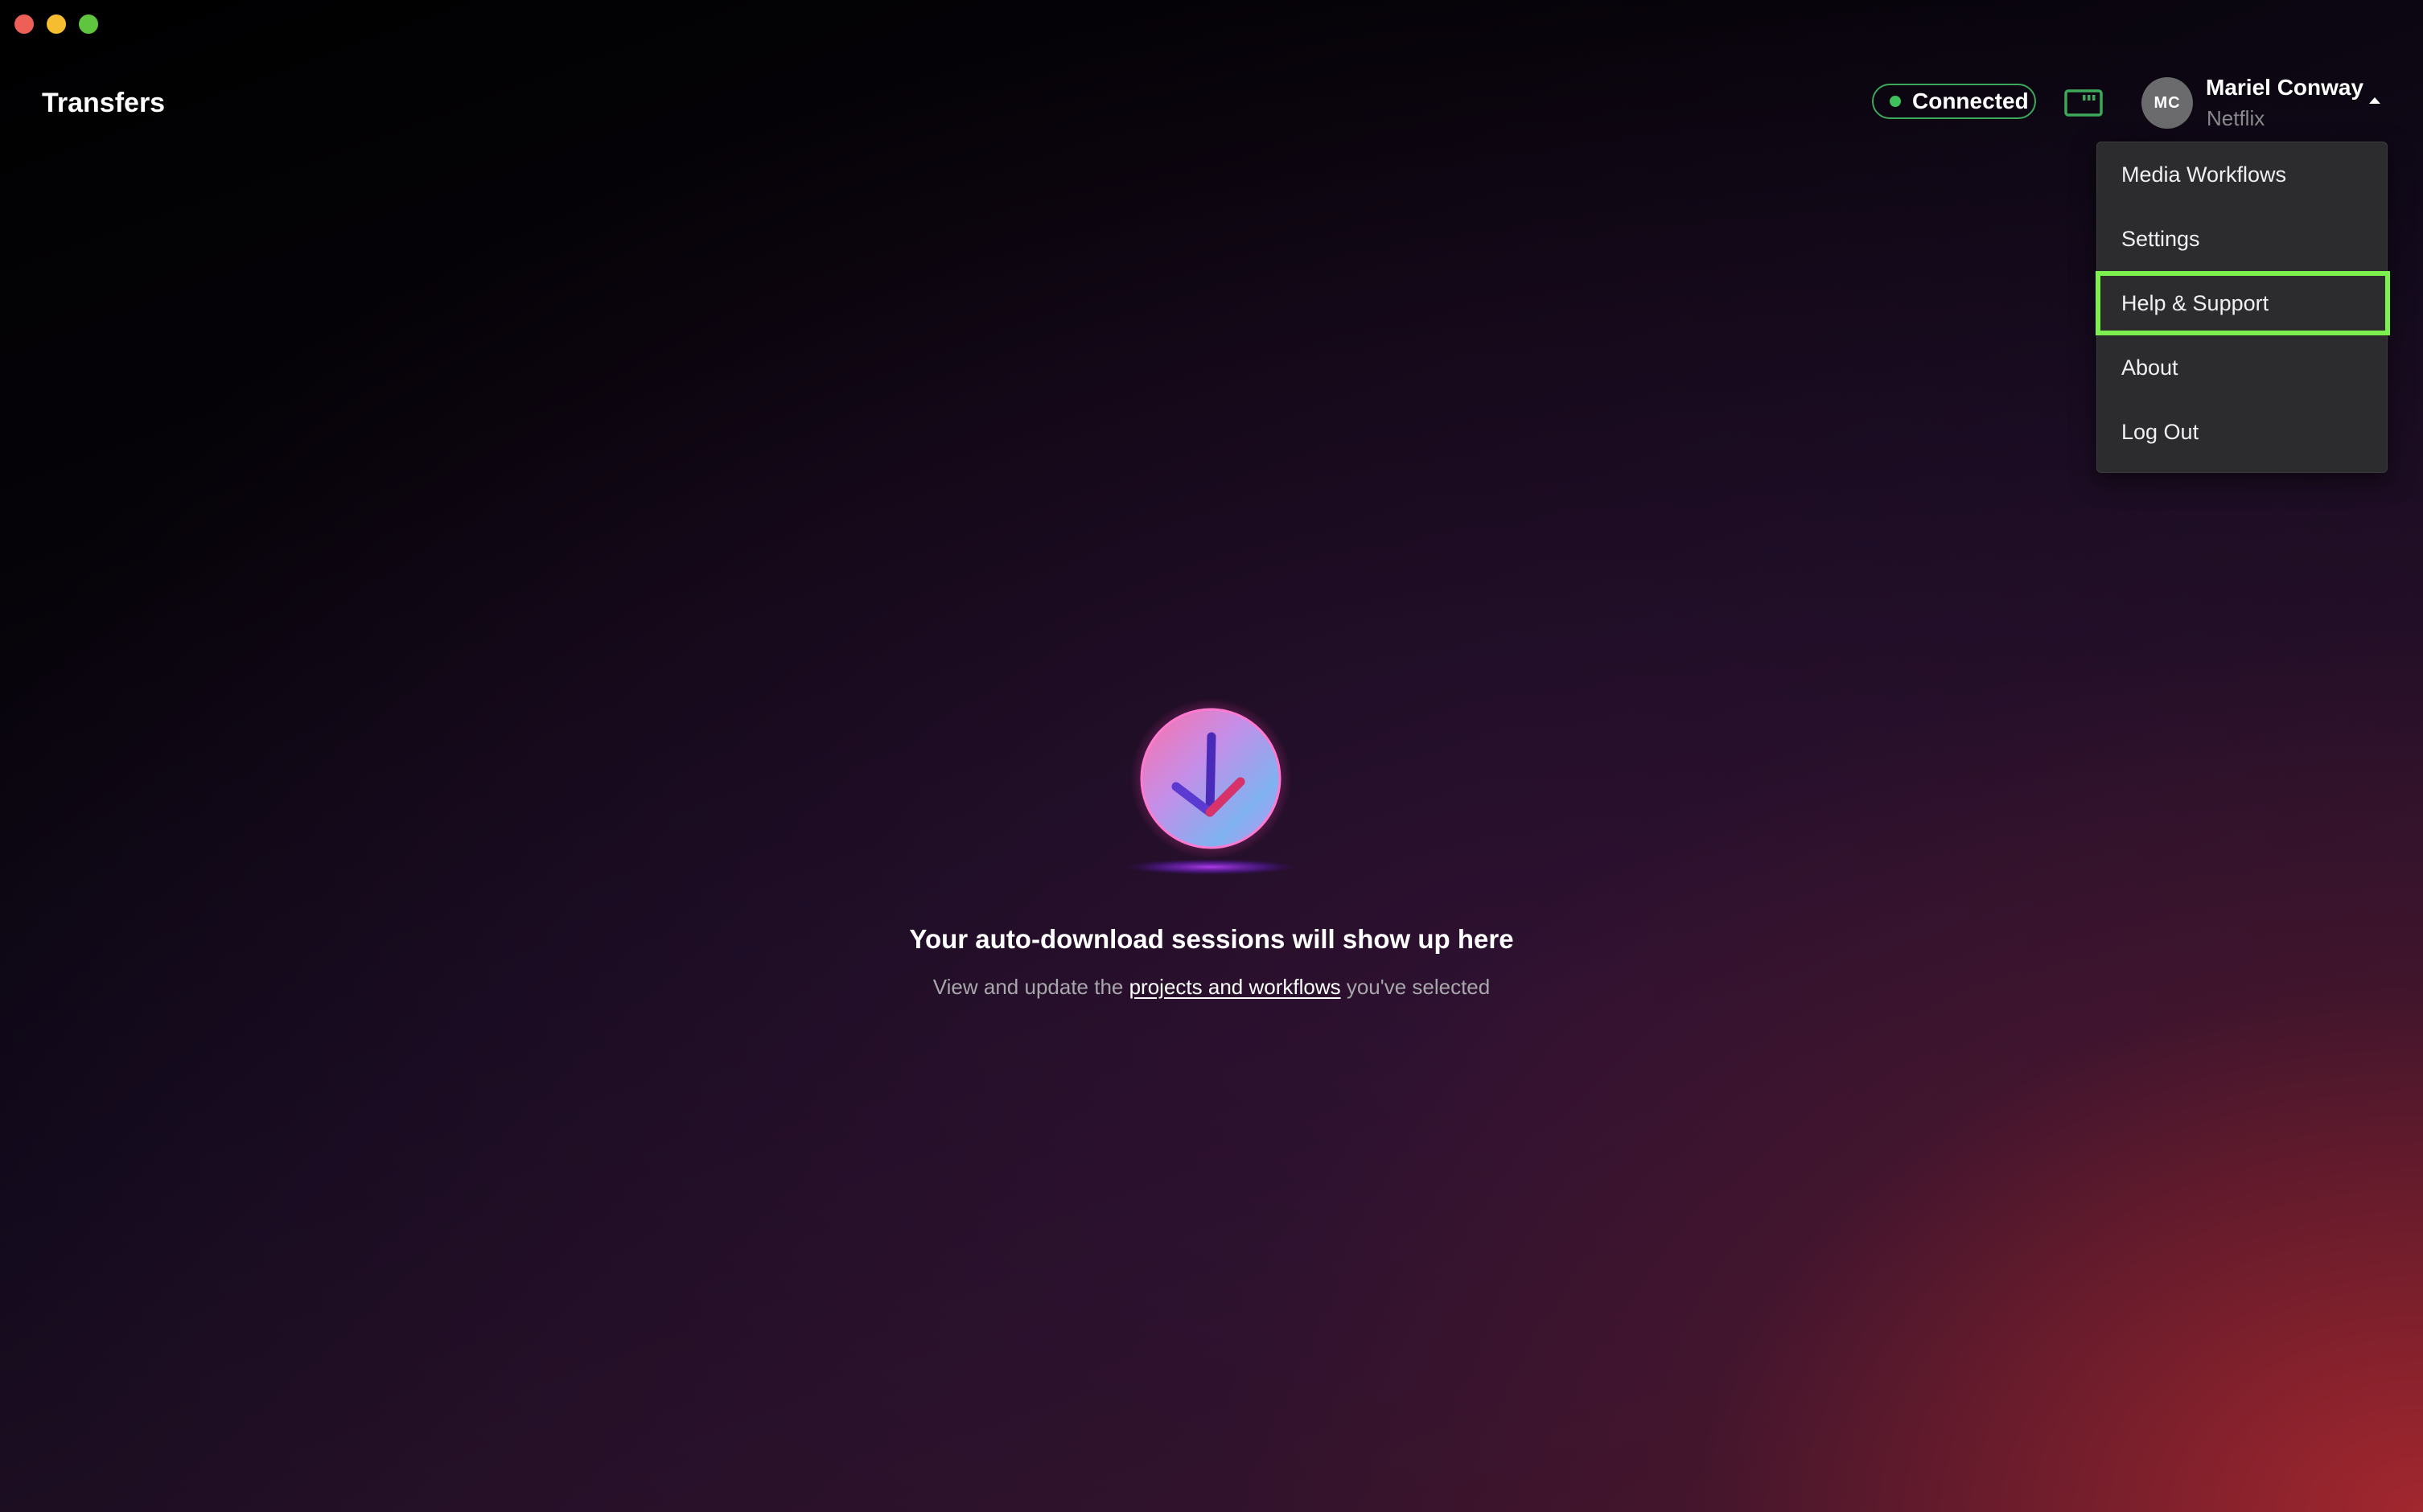  What do you see at coordinates (104, 103) in the screenshot?
I see `page-title: Transfers` at bounding box center [104, 103].